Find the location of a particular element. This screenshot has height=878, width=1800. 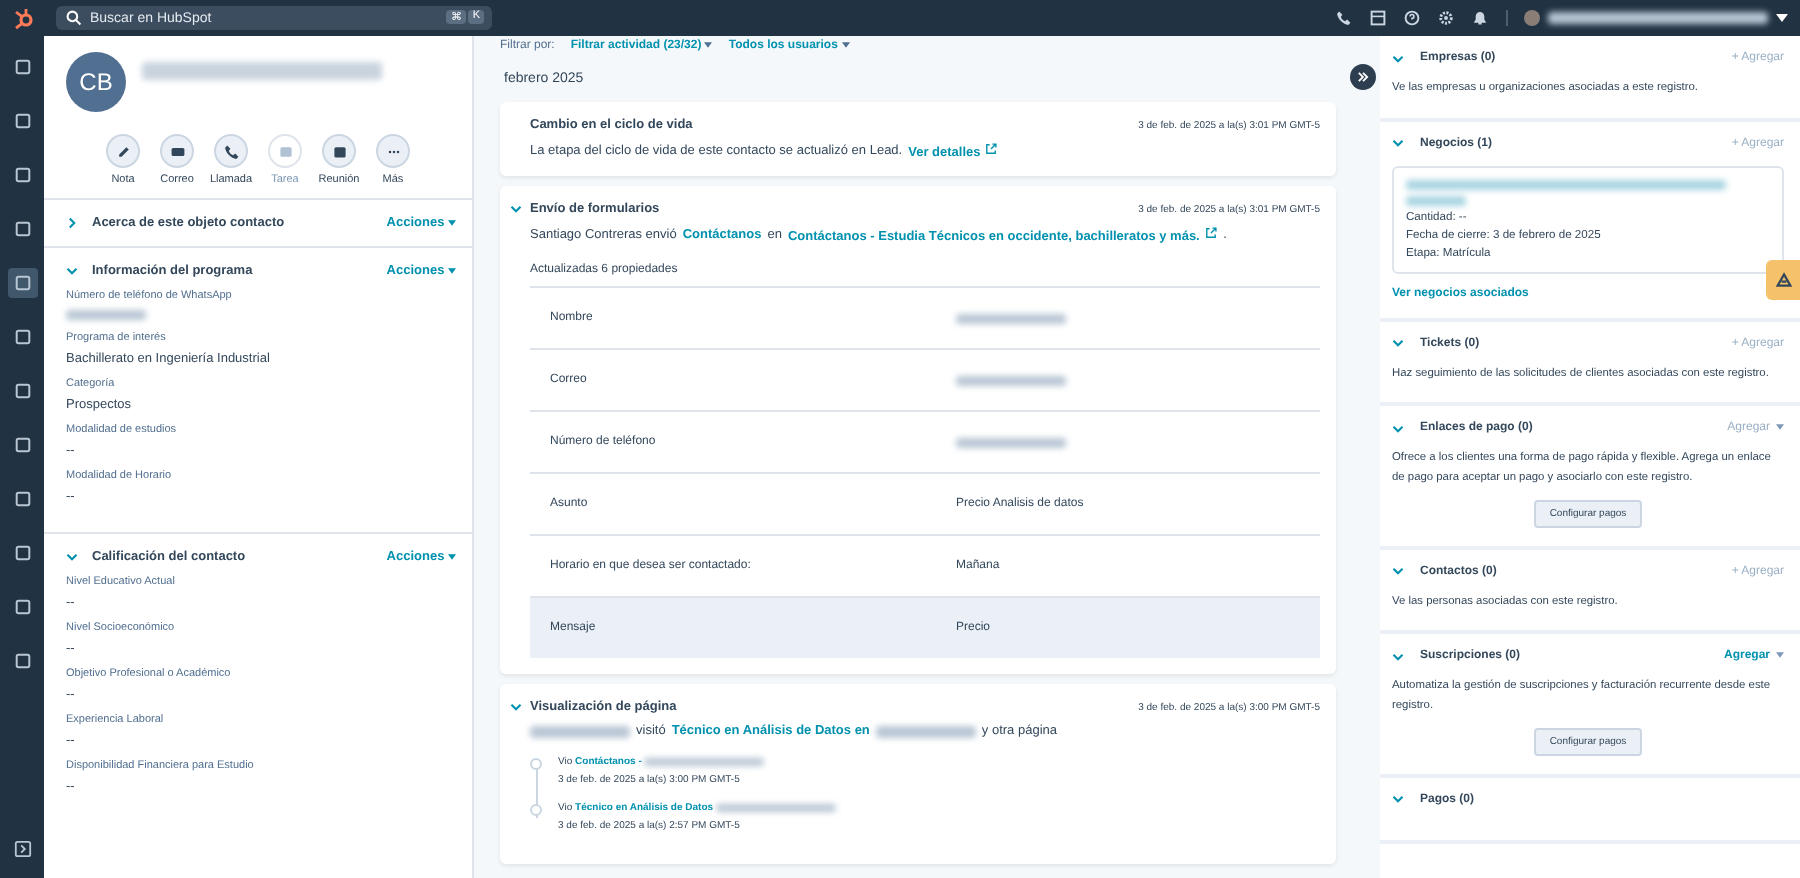

calendar-icon is located at coordinates (339, 151).